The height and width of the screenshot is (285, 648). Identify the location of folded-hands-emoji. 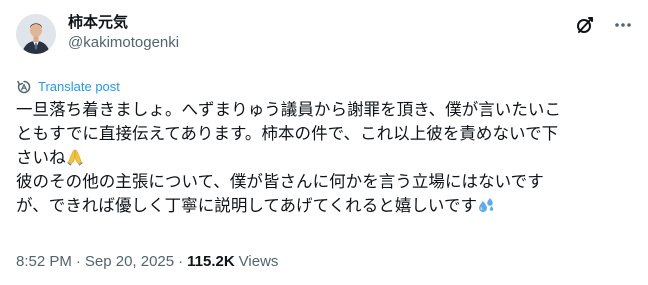
(75, 157).